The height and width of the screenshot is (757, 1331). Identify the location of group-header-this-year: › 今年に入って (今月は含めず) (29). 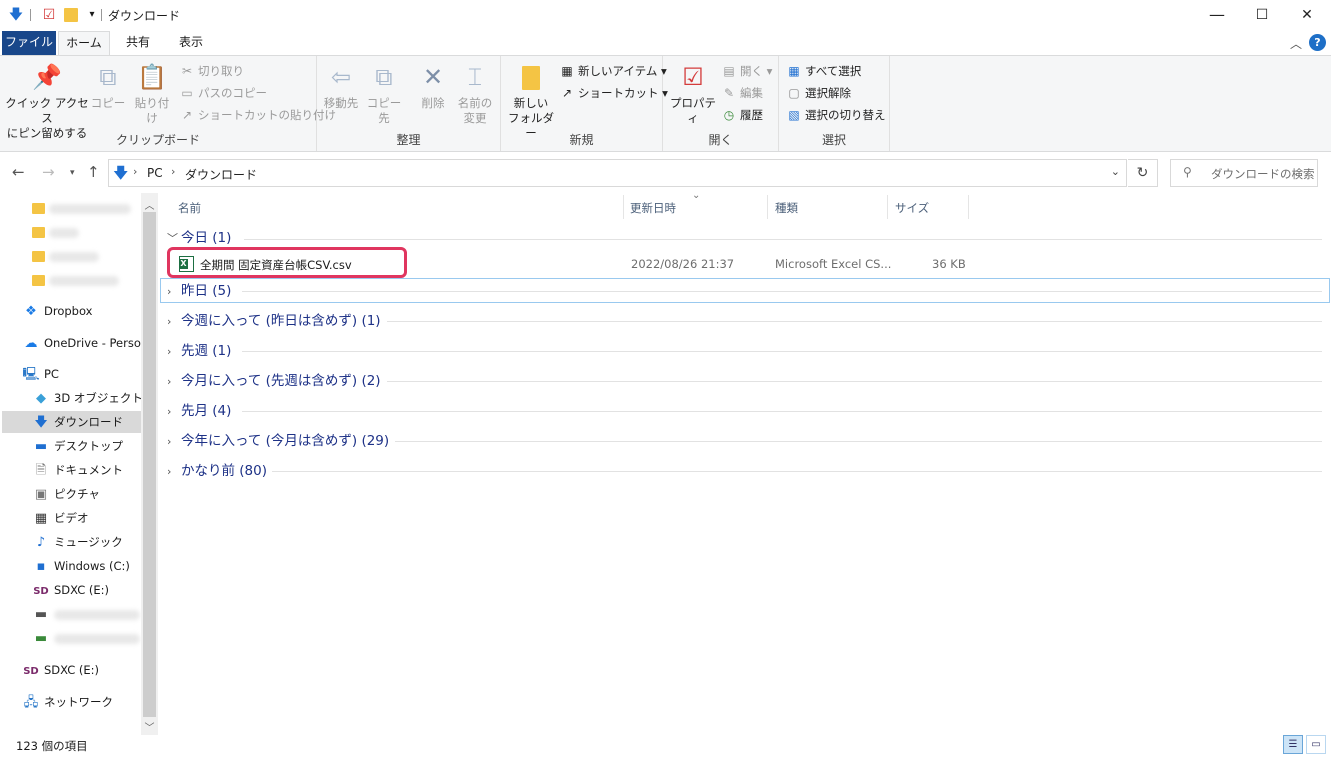
(278, 441).